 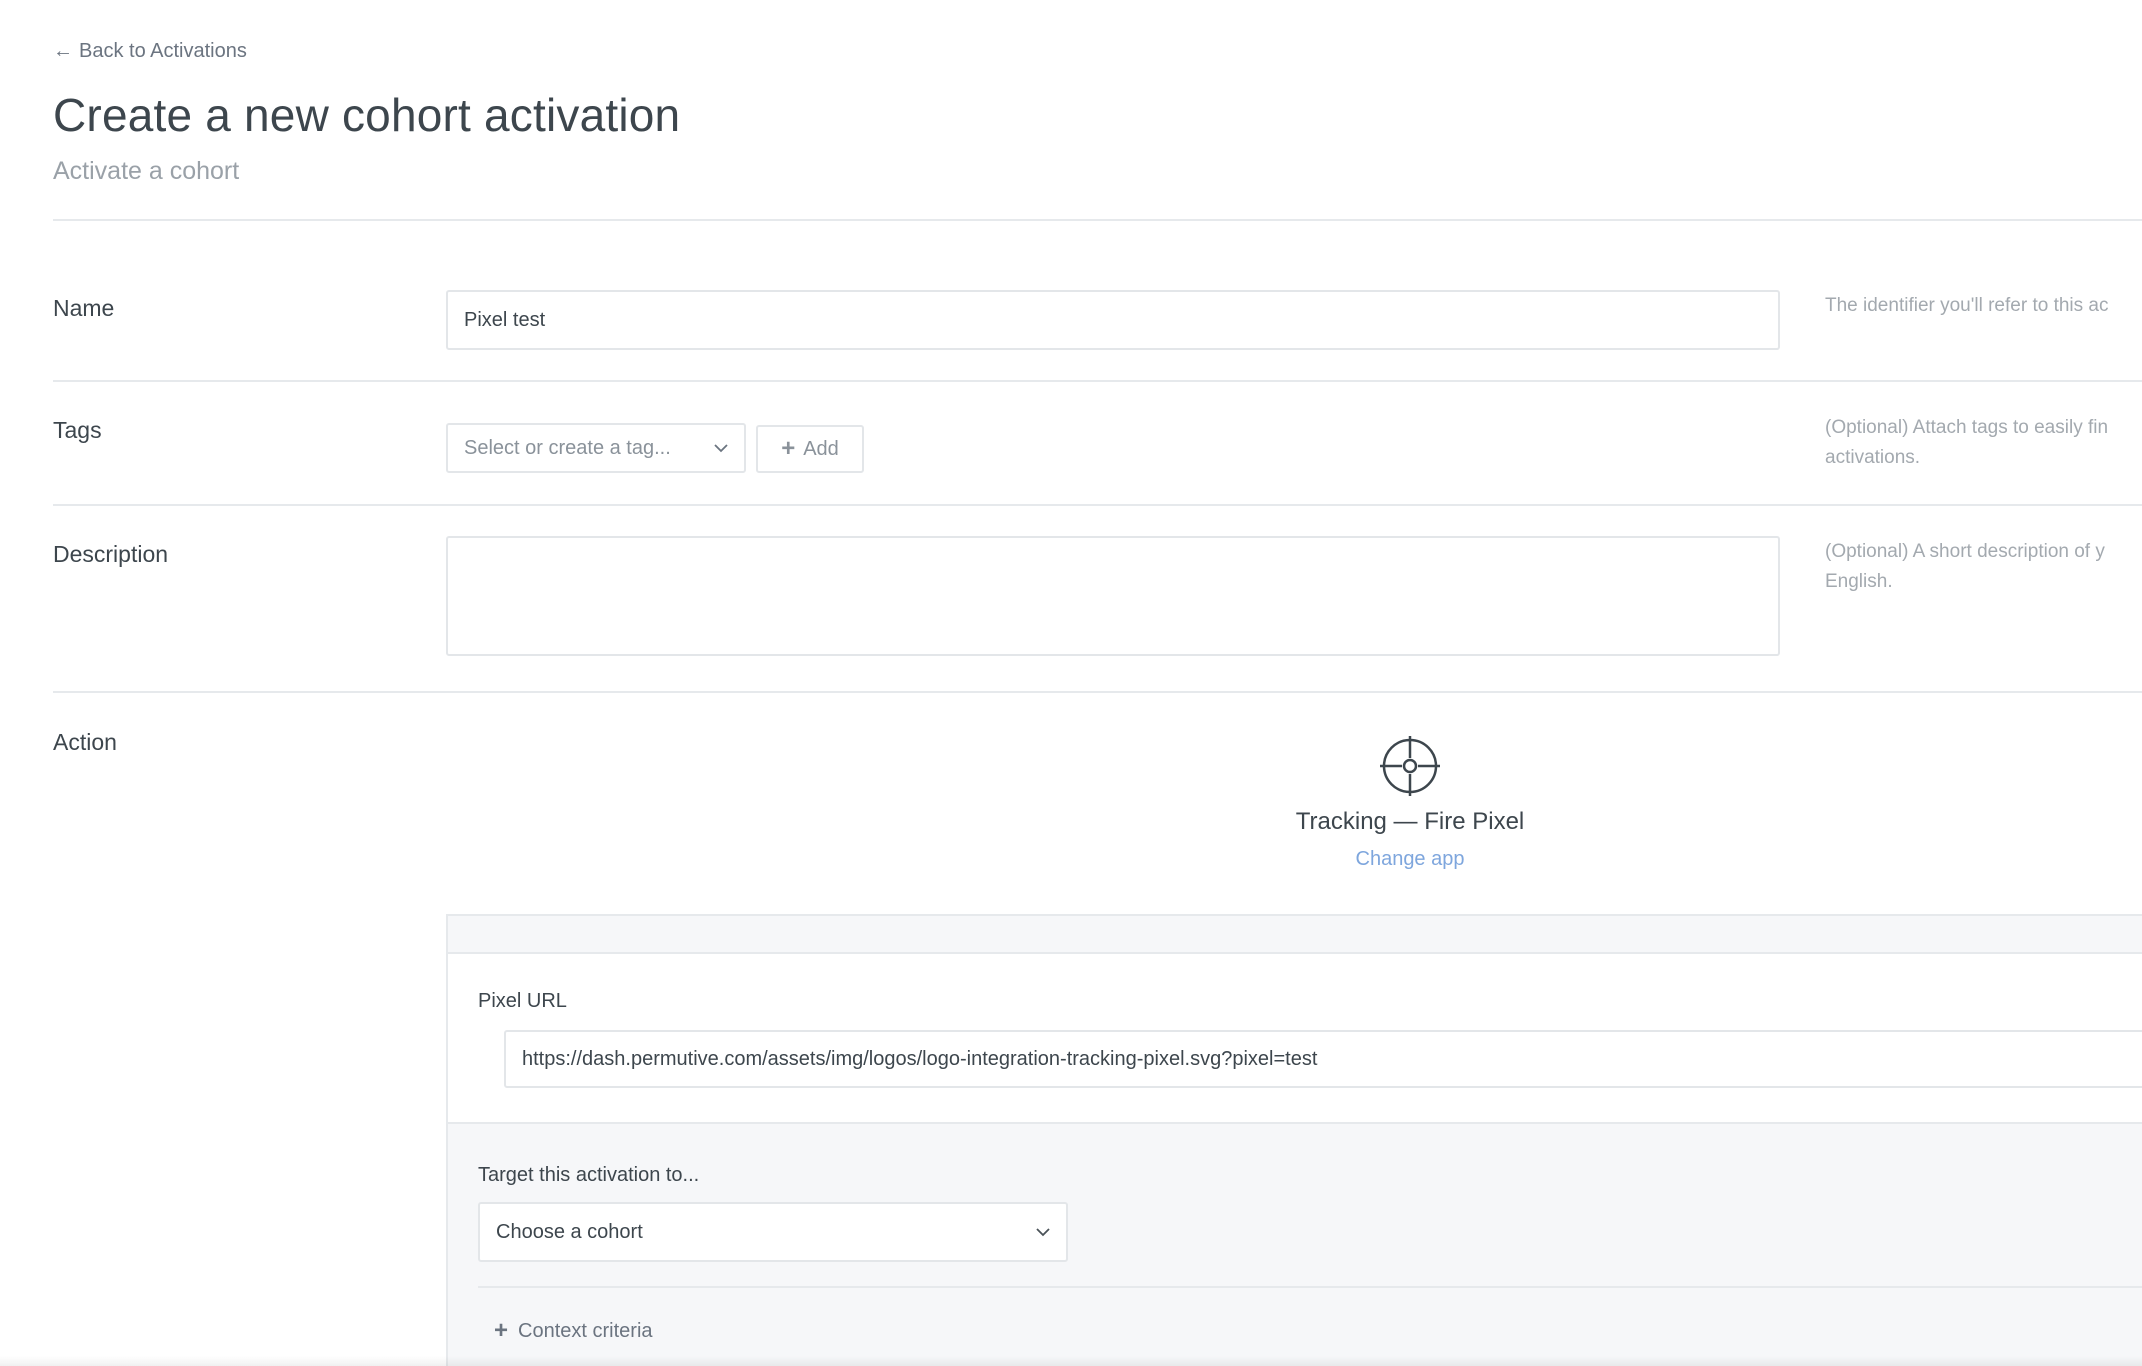 I want to click on page-title: Create a new cohort activation, so click(x=367, y=115).